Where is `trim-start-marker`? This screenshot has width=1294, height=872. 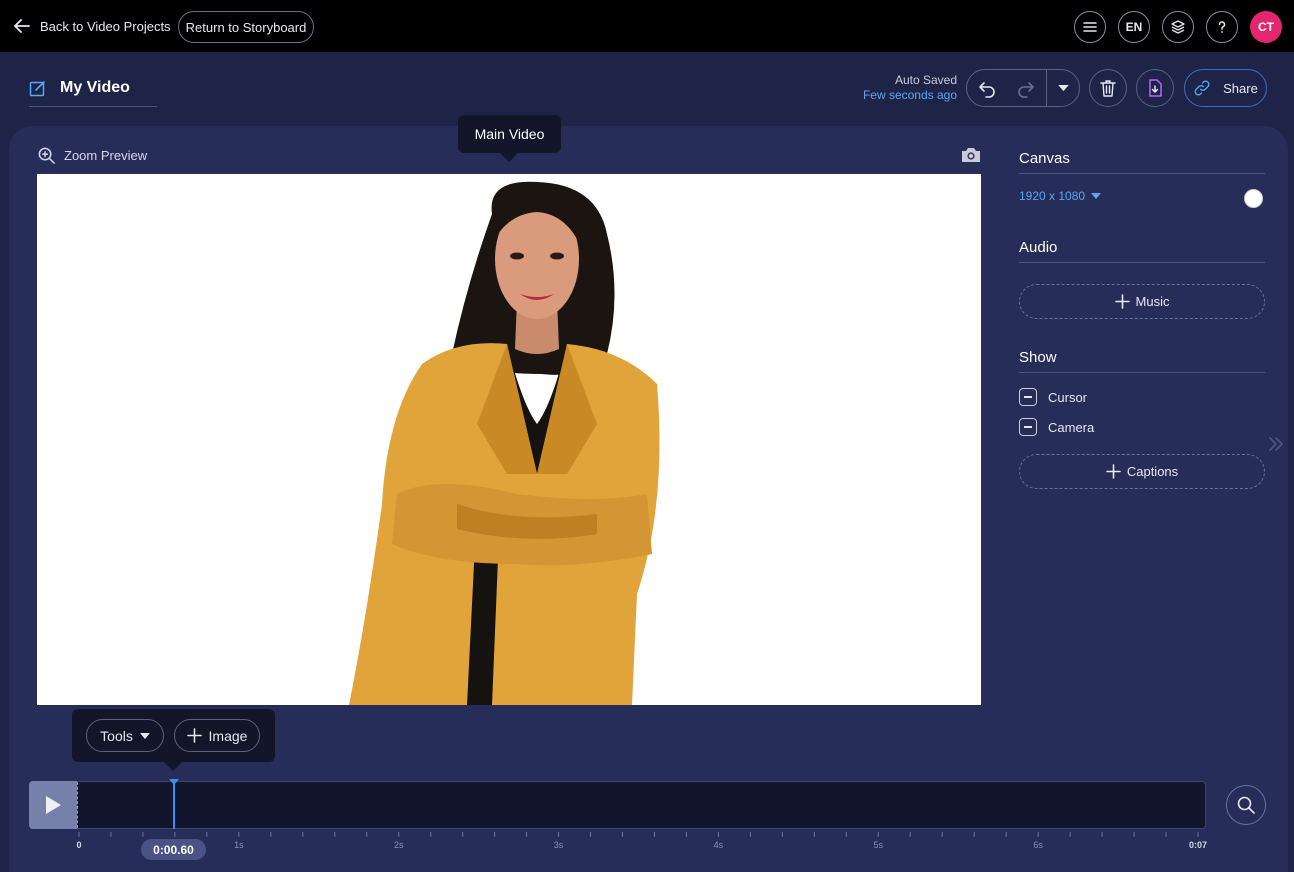
trim-start-marker is located at coordinates (77, 805).